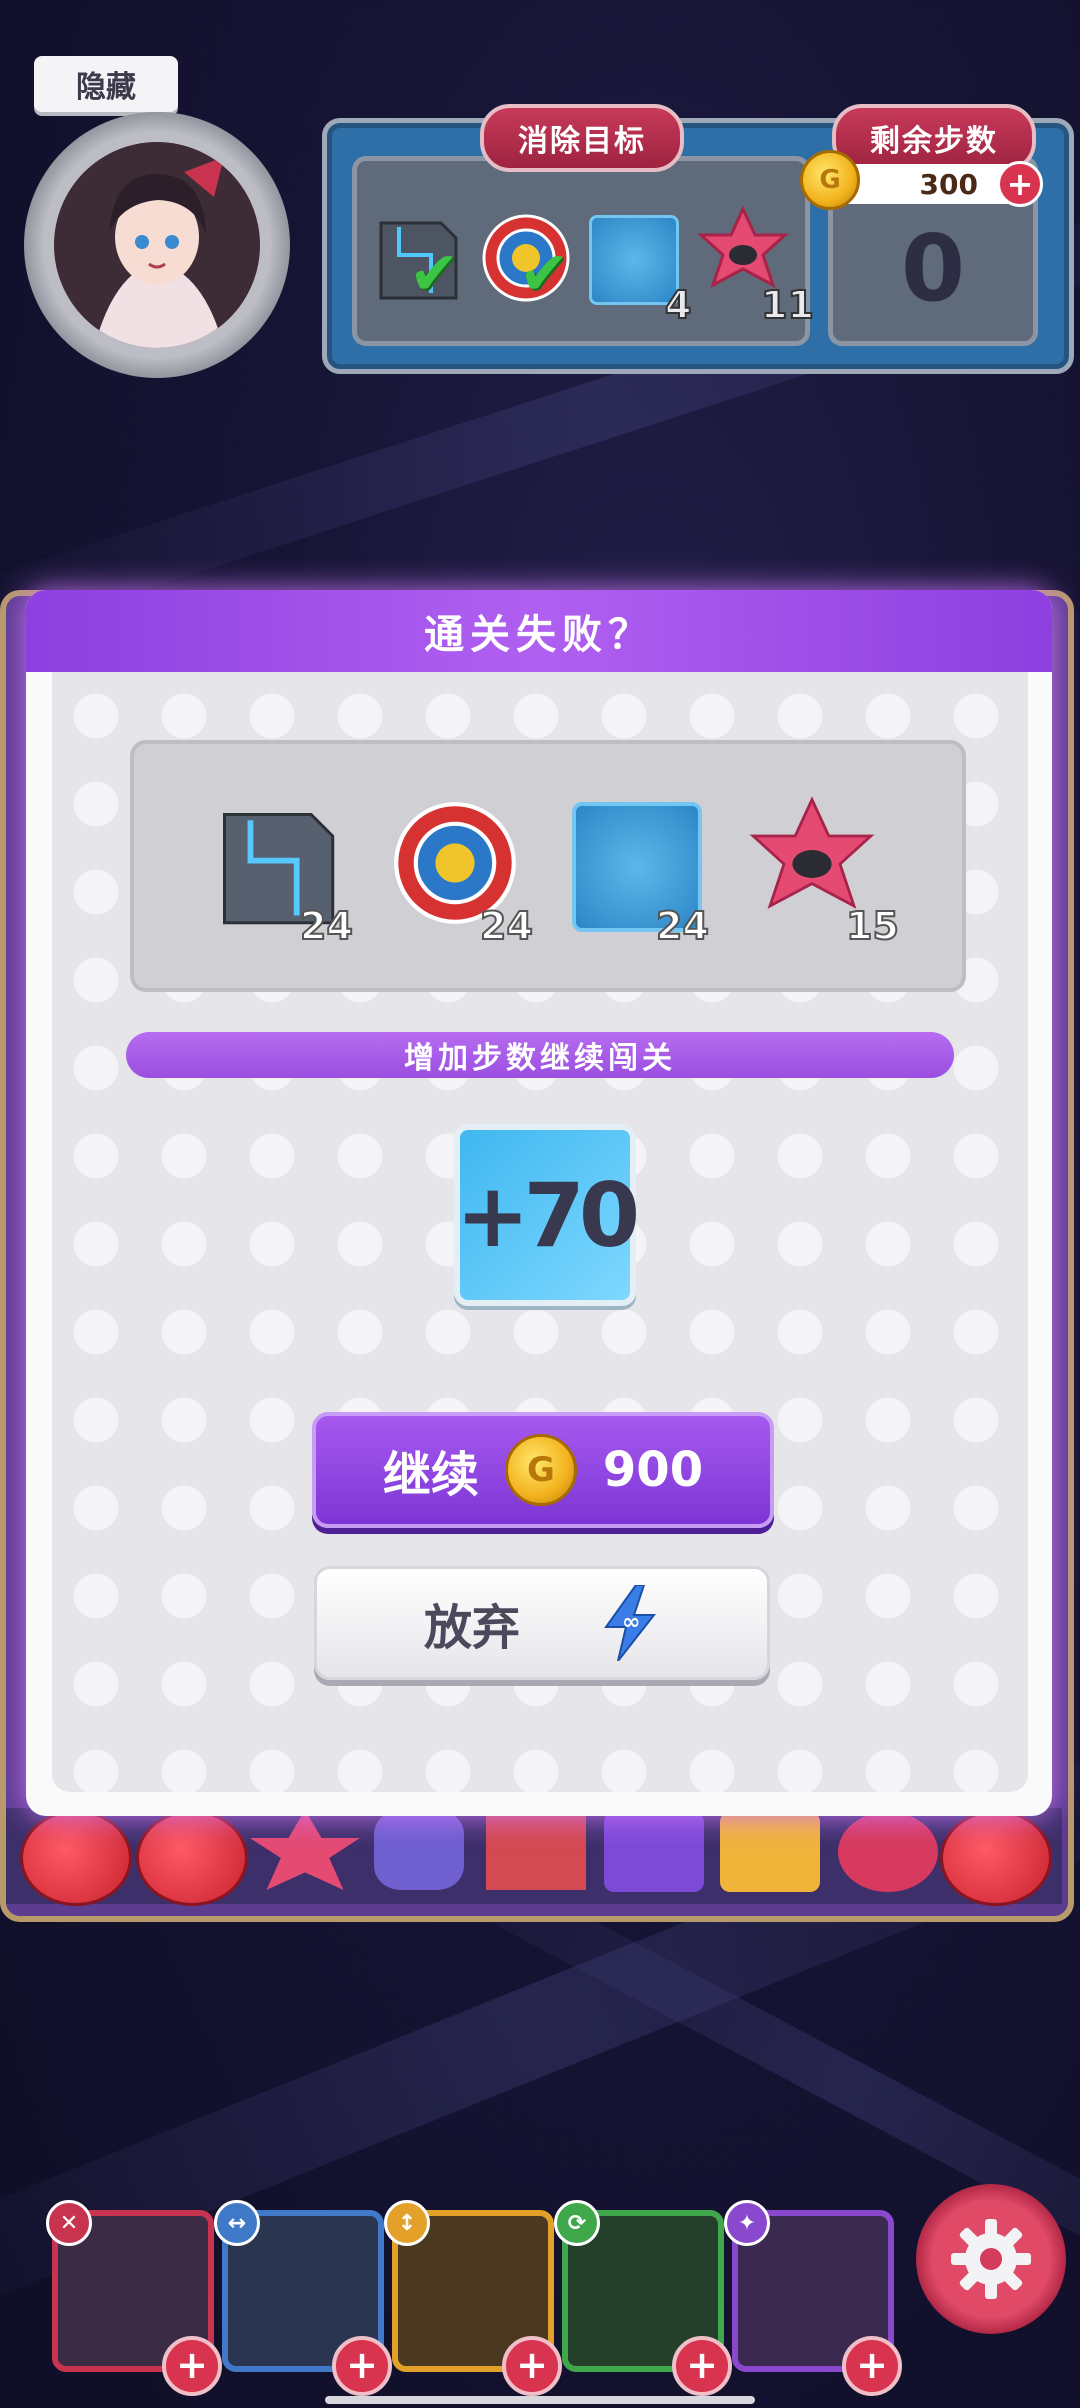 The width and height of the screenshot is (1080, 2408). I want to click on goal-count-ice: 4, so click(678, 305).